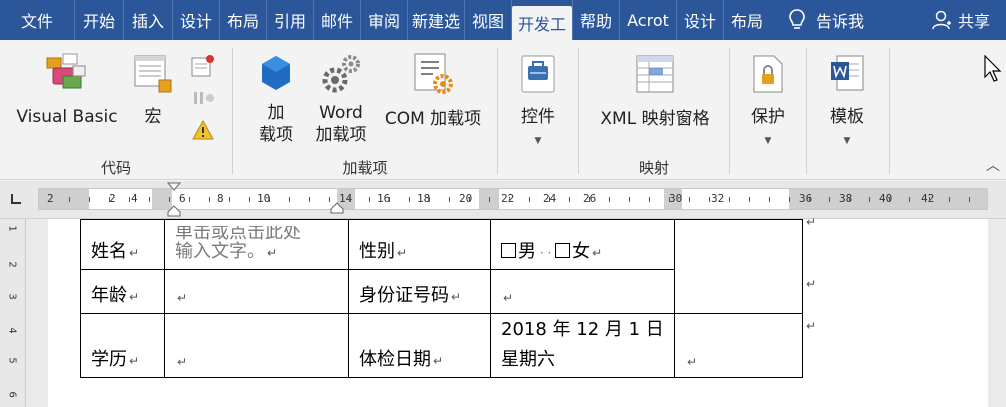  Describe the element at coordinates (67, 89) in the screenshot. I see `visual-basic-button: Visual Basic` at that location.